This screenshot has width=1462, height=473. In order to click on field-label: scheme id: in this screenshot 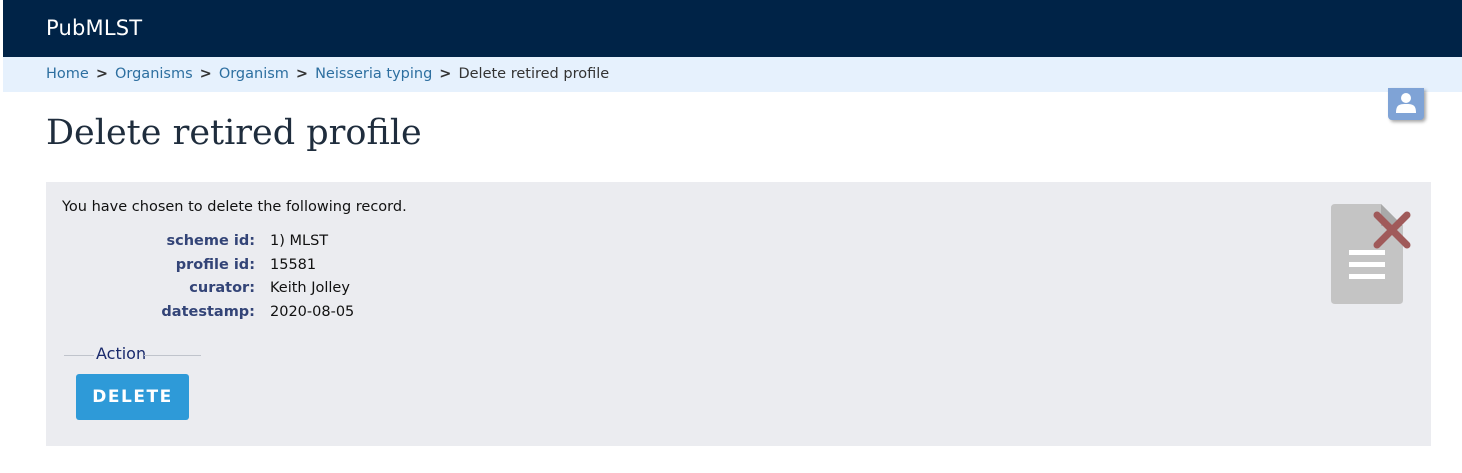, I will do `click(210, 241)`.